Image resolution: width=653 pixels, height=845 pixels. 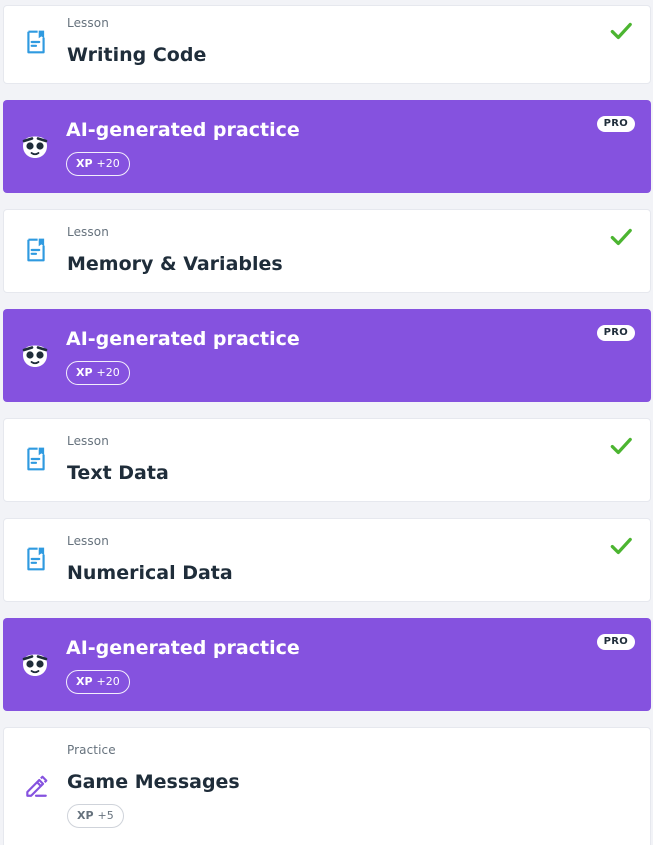 I want to click on lesson-card-numerical-data: Lesson Numerical Data, so click(x=327, y=560).